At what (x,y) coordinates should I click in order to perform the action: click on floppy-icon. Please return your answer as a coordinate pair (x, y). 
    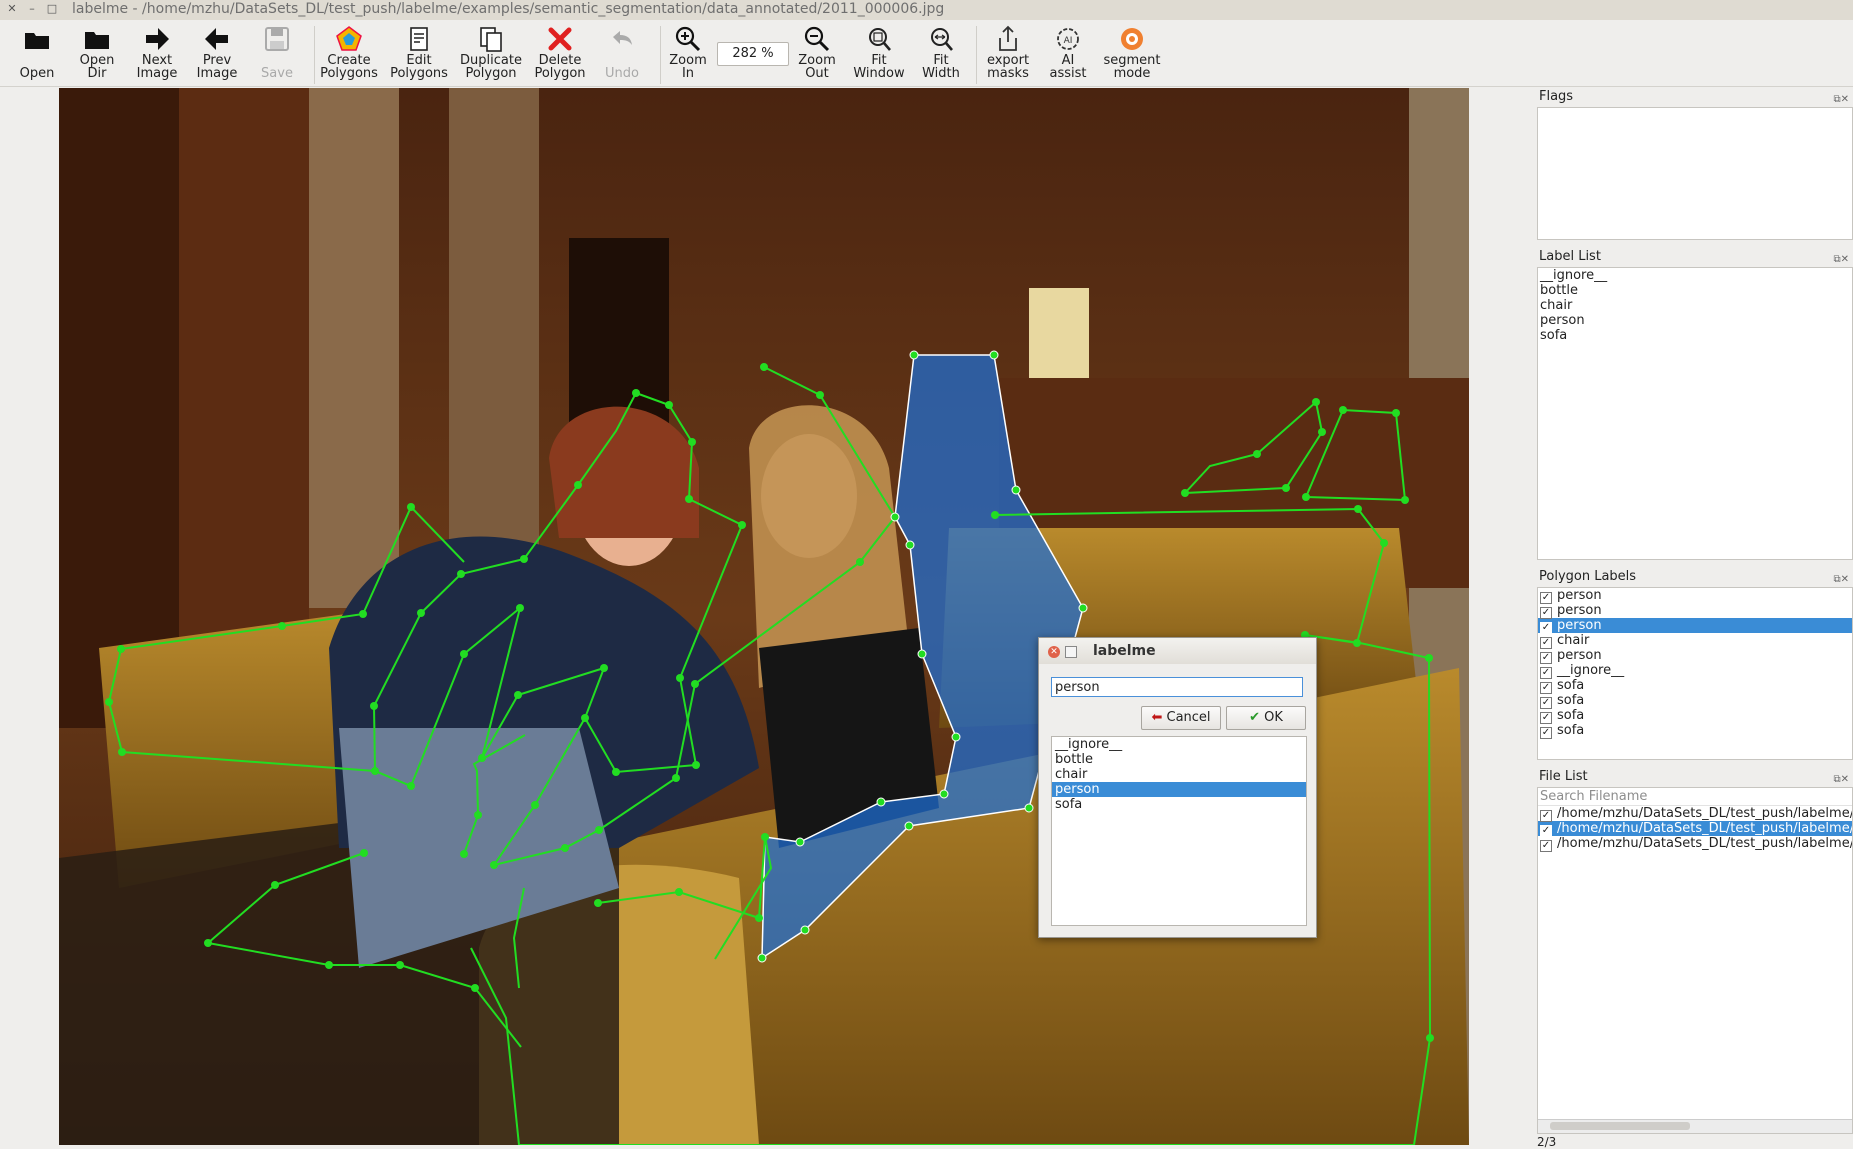
    Looking at the image, I should click on (277, 39).